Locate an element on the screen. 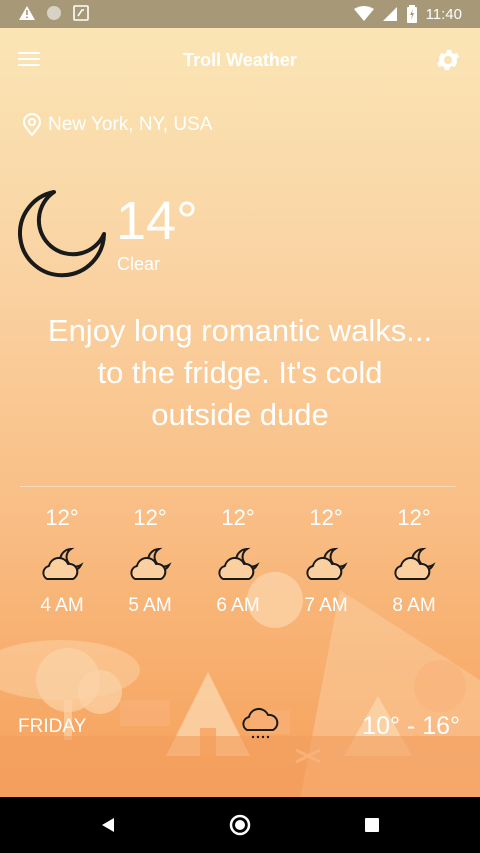  gear-icon is located at coordinates (448, 60).